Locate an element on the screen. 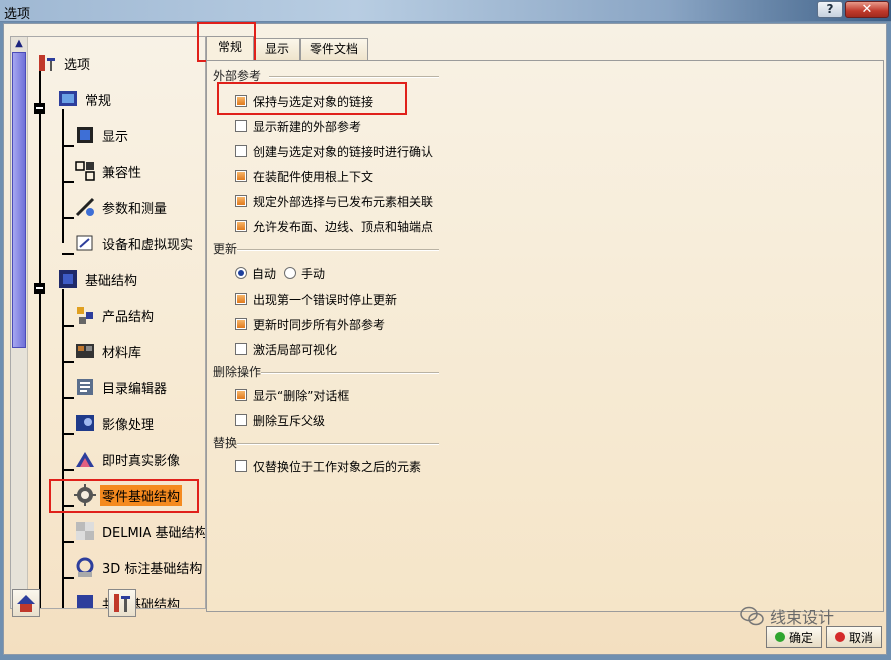 This screenshot has height=660, width=891. compatibility-icon is located at coordinates (85, 171).